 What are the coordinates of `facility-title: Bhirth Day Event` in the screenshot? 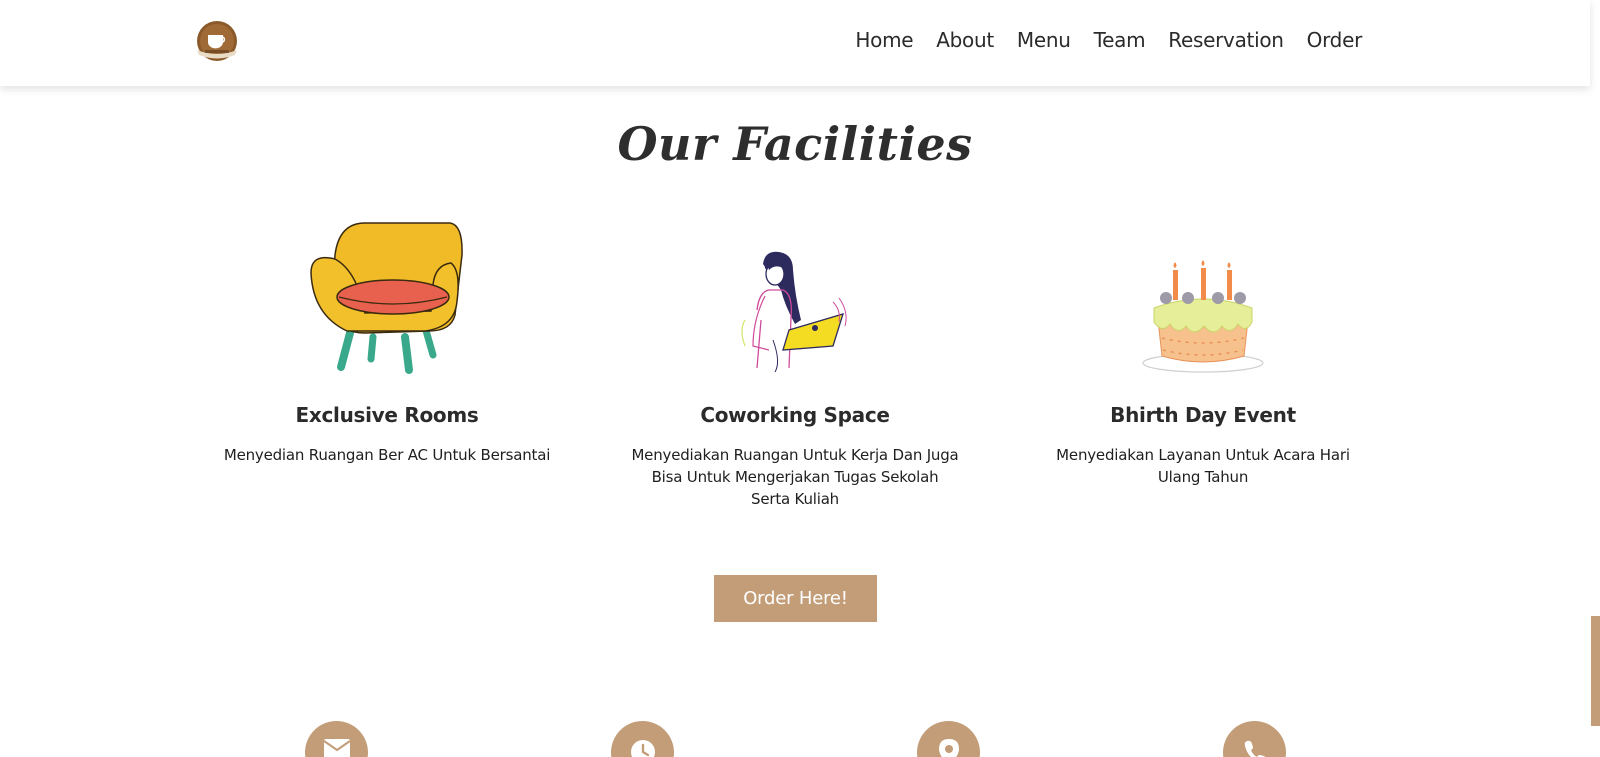 It's located at (1203, 415).